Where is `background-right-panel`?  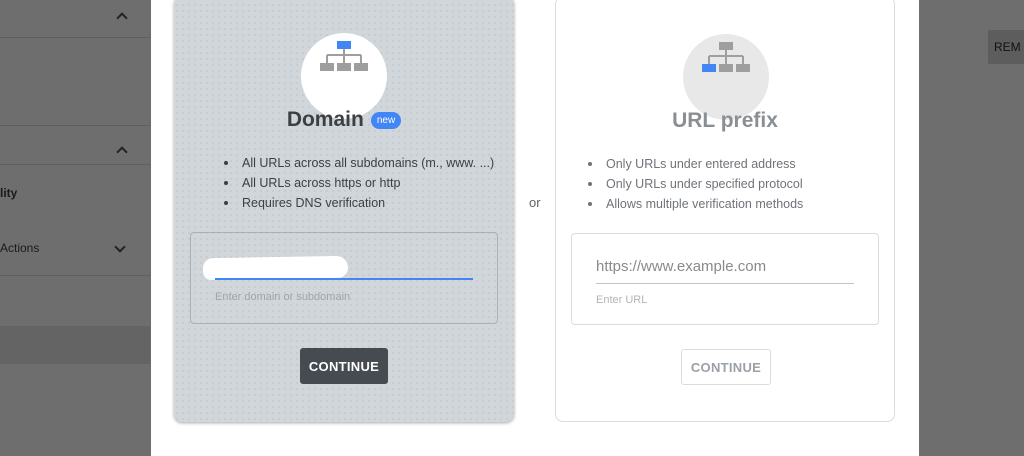
background-right-panel is located at coordinates (971, 228).